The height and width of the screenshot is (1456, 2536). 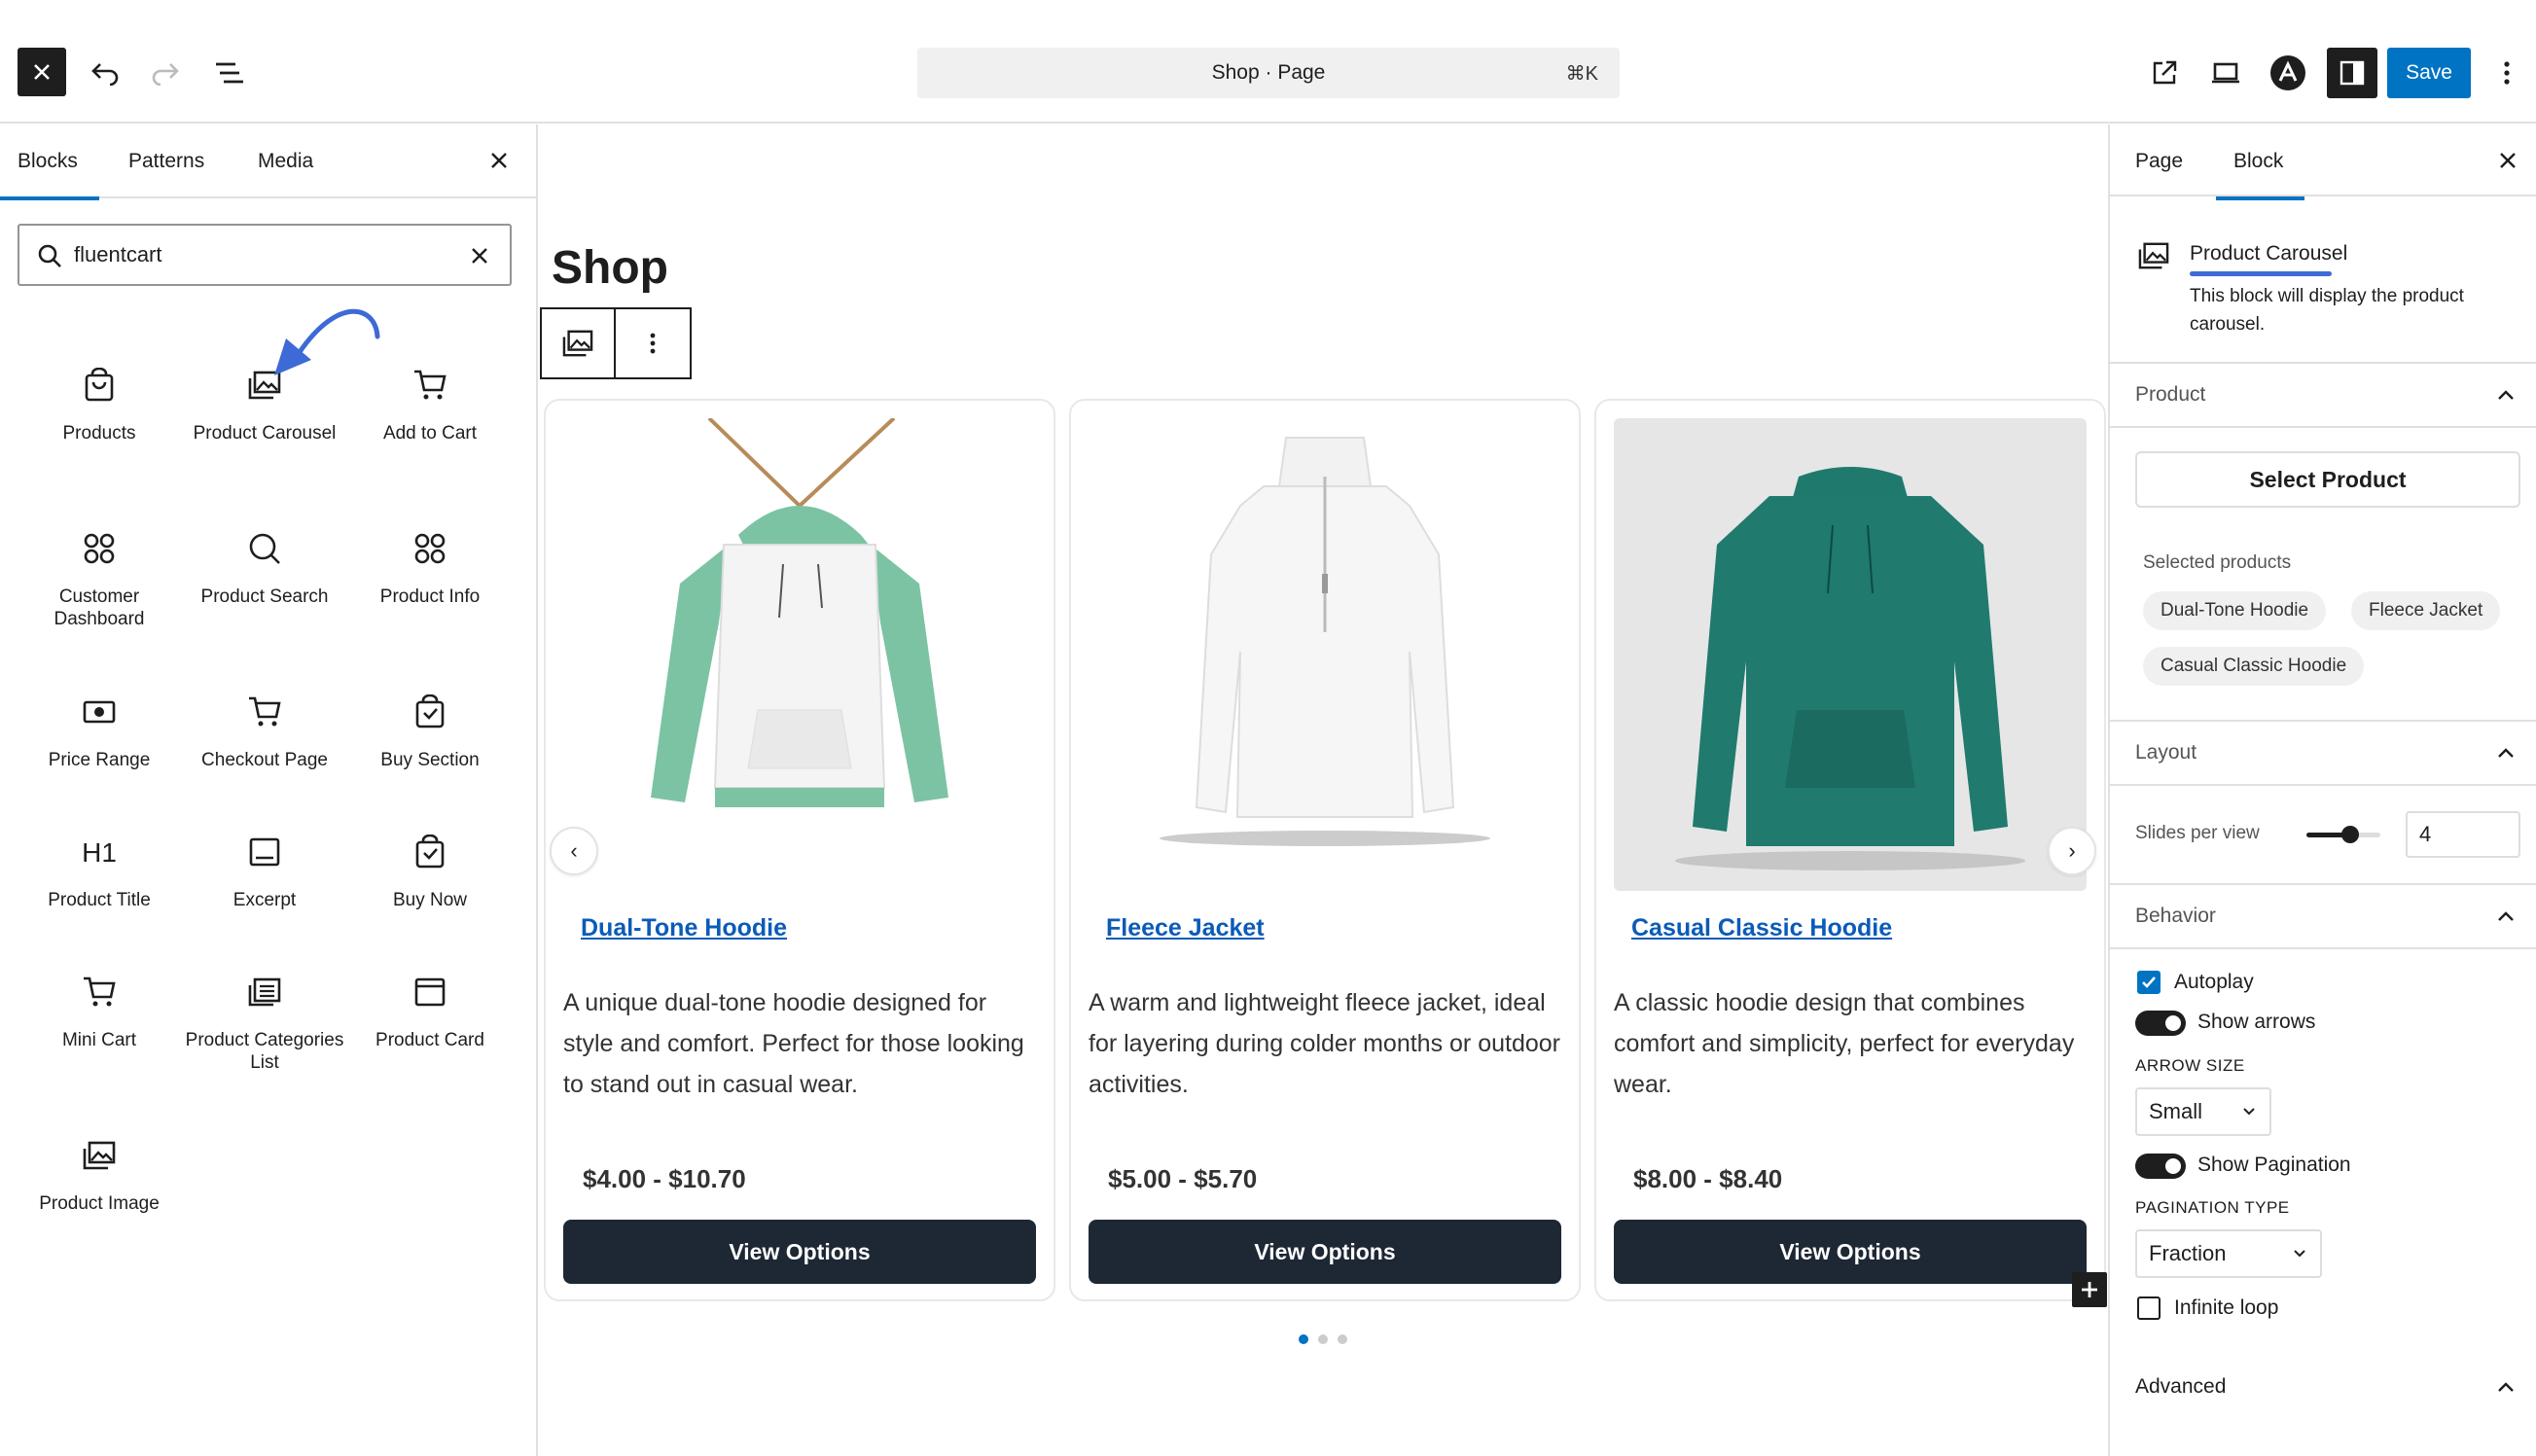 I want to click on pagination-type-select: Fraction, so click(x=2228, y=1253).